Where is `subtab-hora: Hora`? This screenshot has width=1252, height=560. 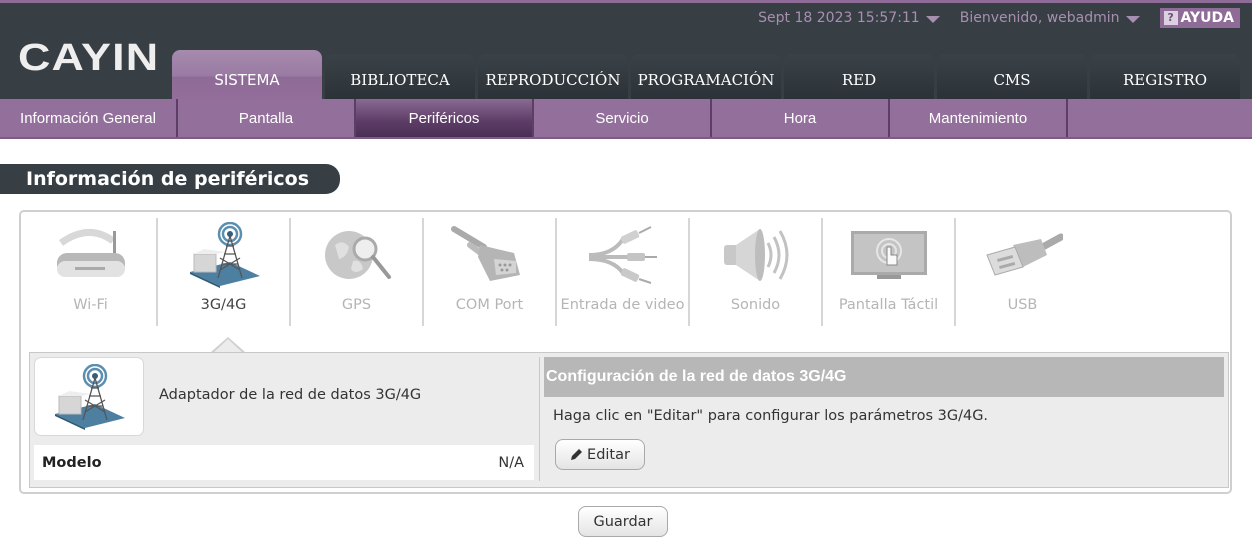
subtab-hora: Hora is located at coordinates (801, 118).